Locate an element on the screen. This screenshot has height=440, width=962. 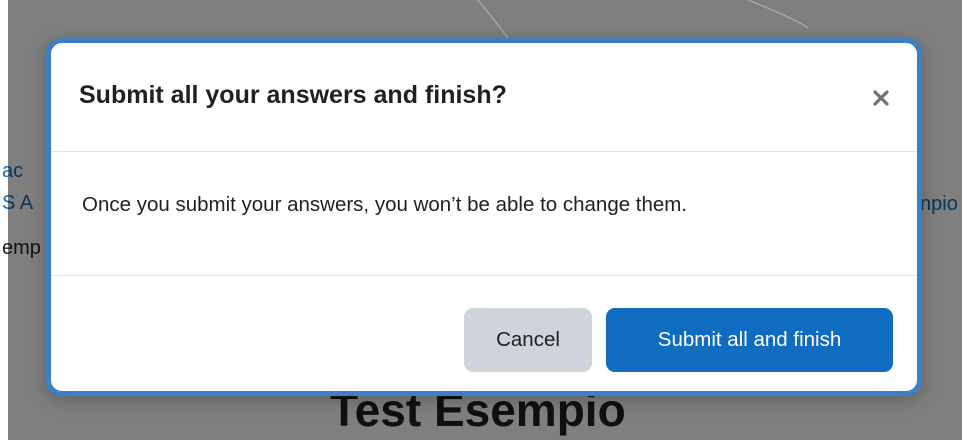
close-button is located at coordinates (881, 98).